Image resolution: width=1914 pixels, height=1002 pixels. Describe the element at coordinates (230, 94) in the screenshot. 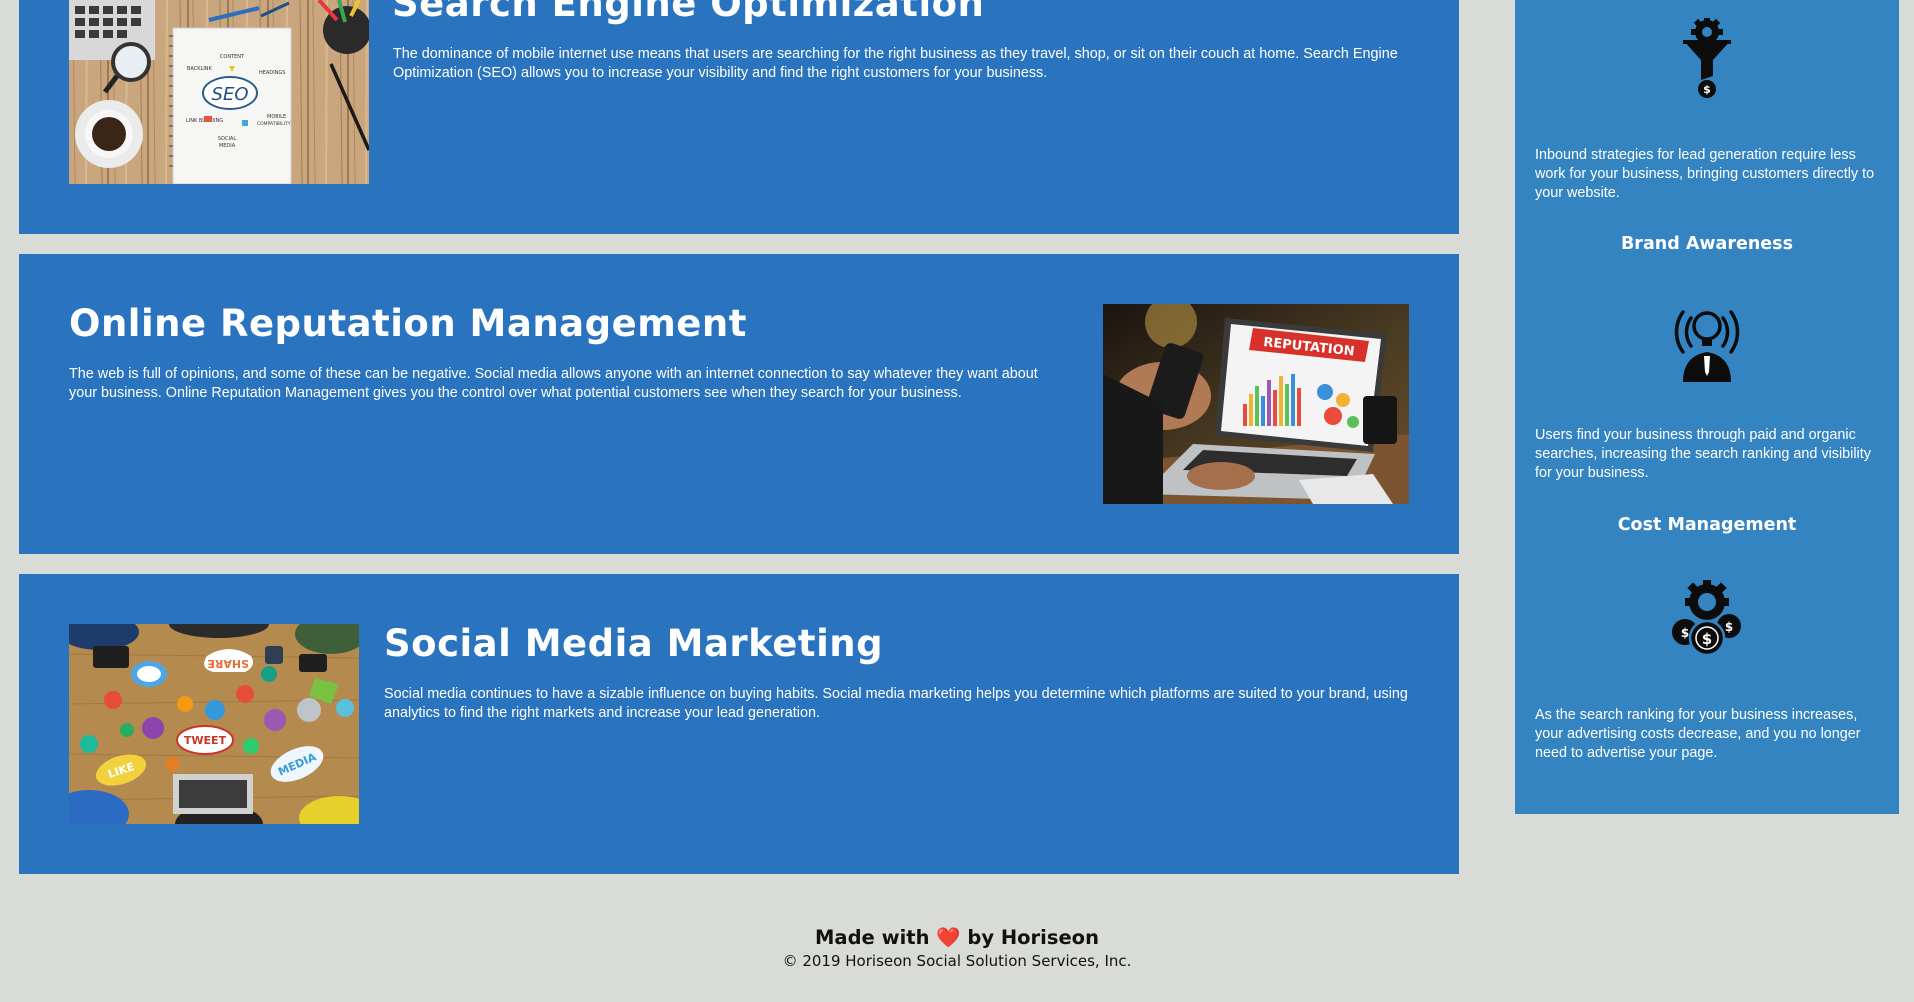

I see `seo-image-center-label: SEO` at that location.